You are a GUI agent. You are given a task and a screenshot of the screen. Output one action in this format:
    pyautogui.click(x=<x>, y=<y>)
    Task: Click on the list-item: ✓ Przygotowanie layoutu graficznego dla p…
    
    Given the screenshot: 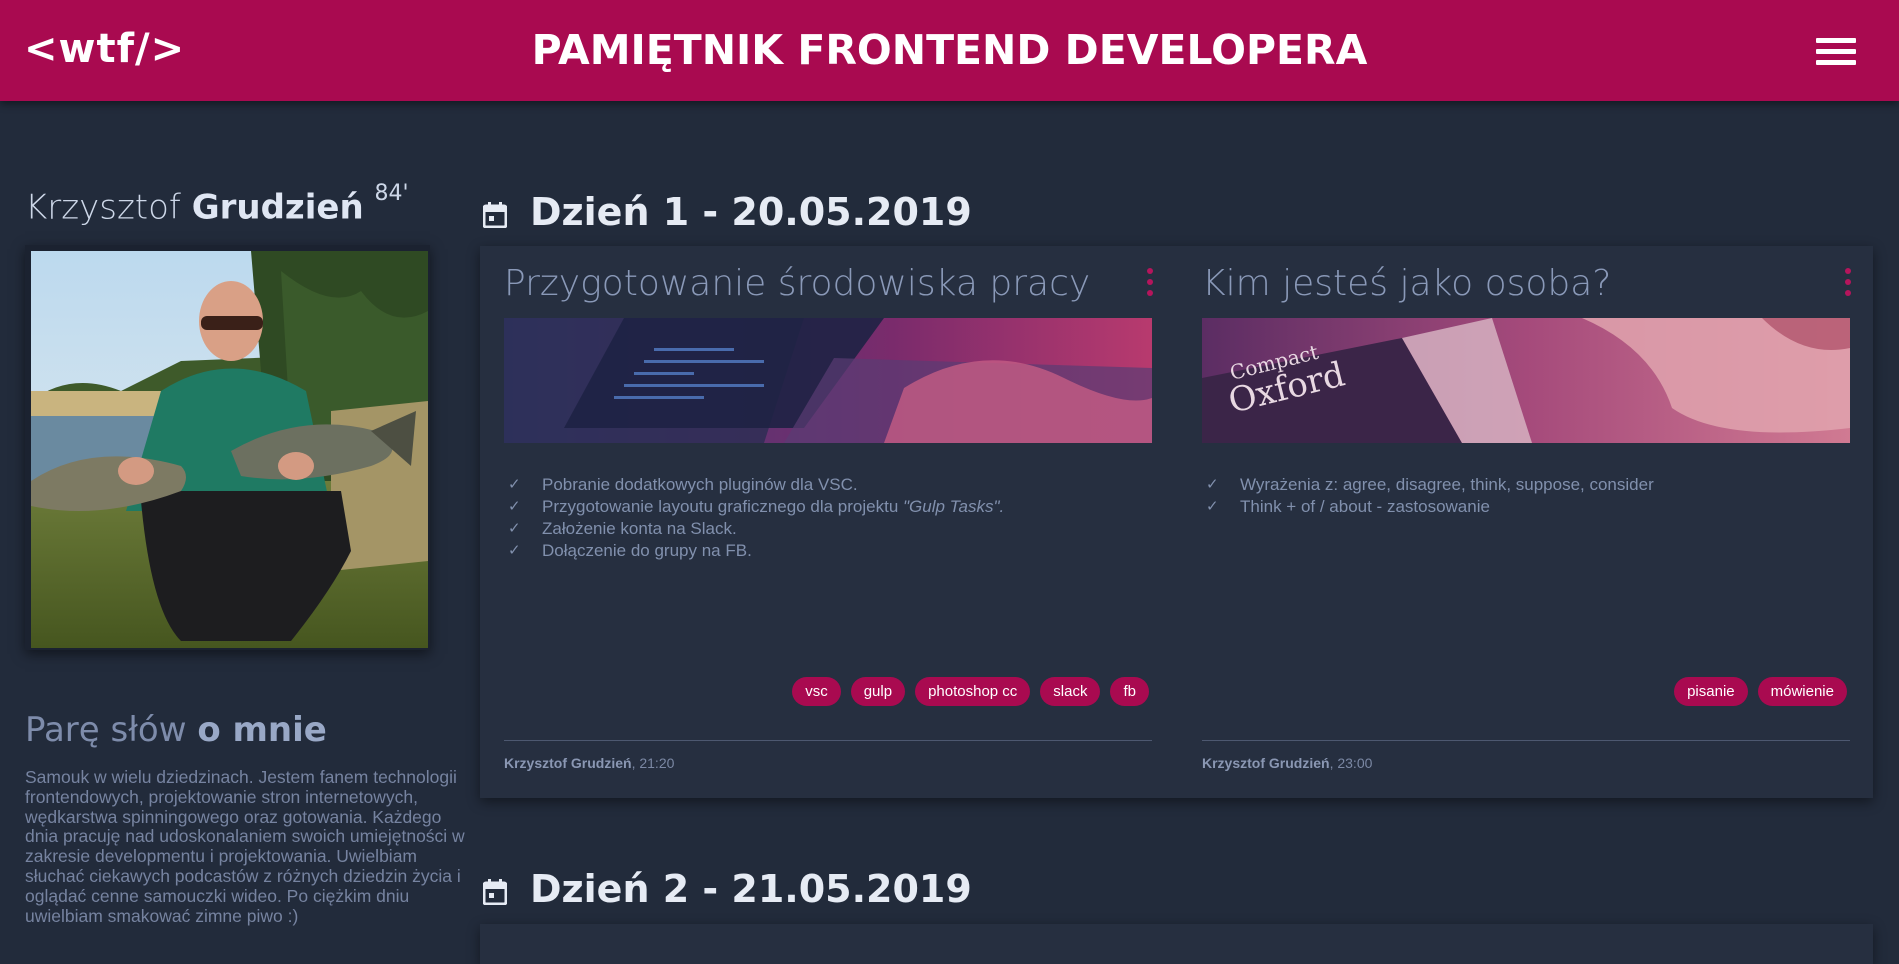 What is the action you would take?
    pyautogui.click(x=754, y=507)
    